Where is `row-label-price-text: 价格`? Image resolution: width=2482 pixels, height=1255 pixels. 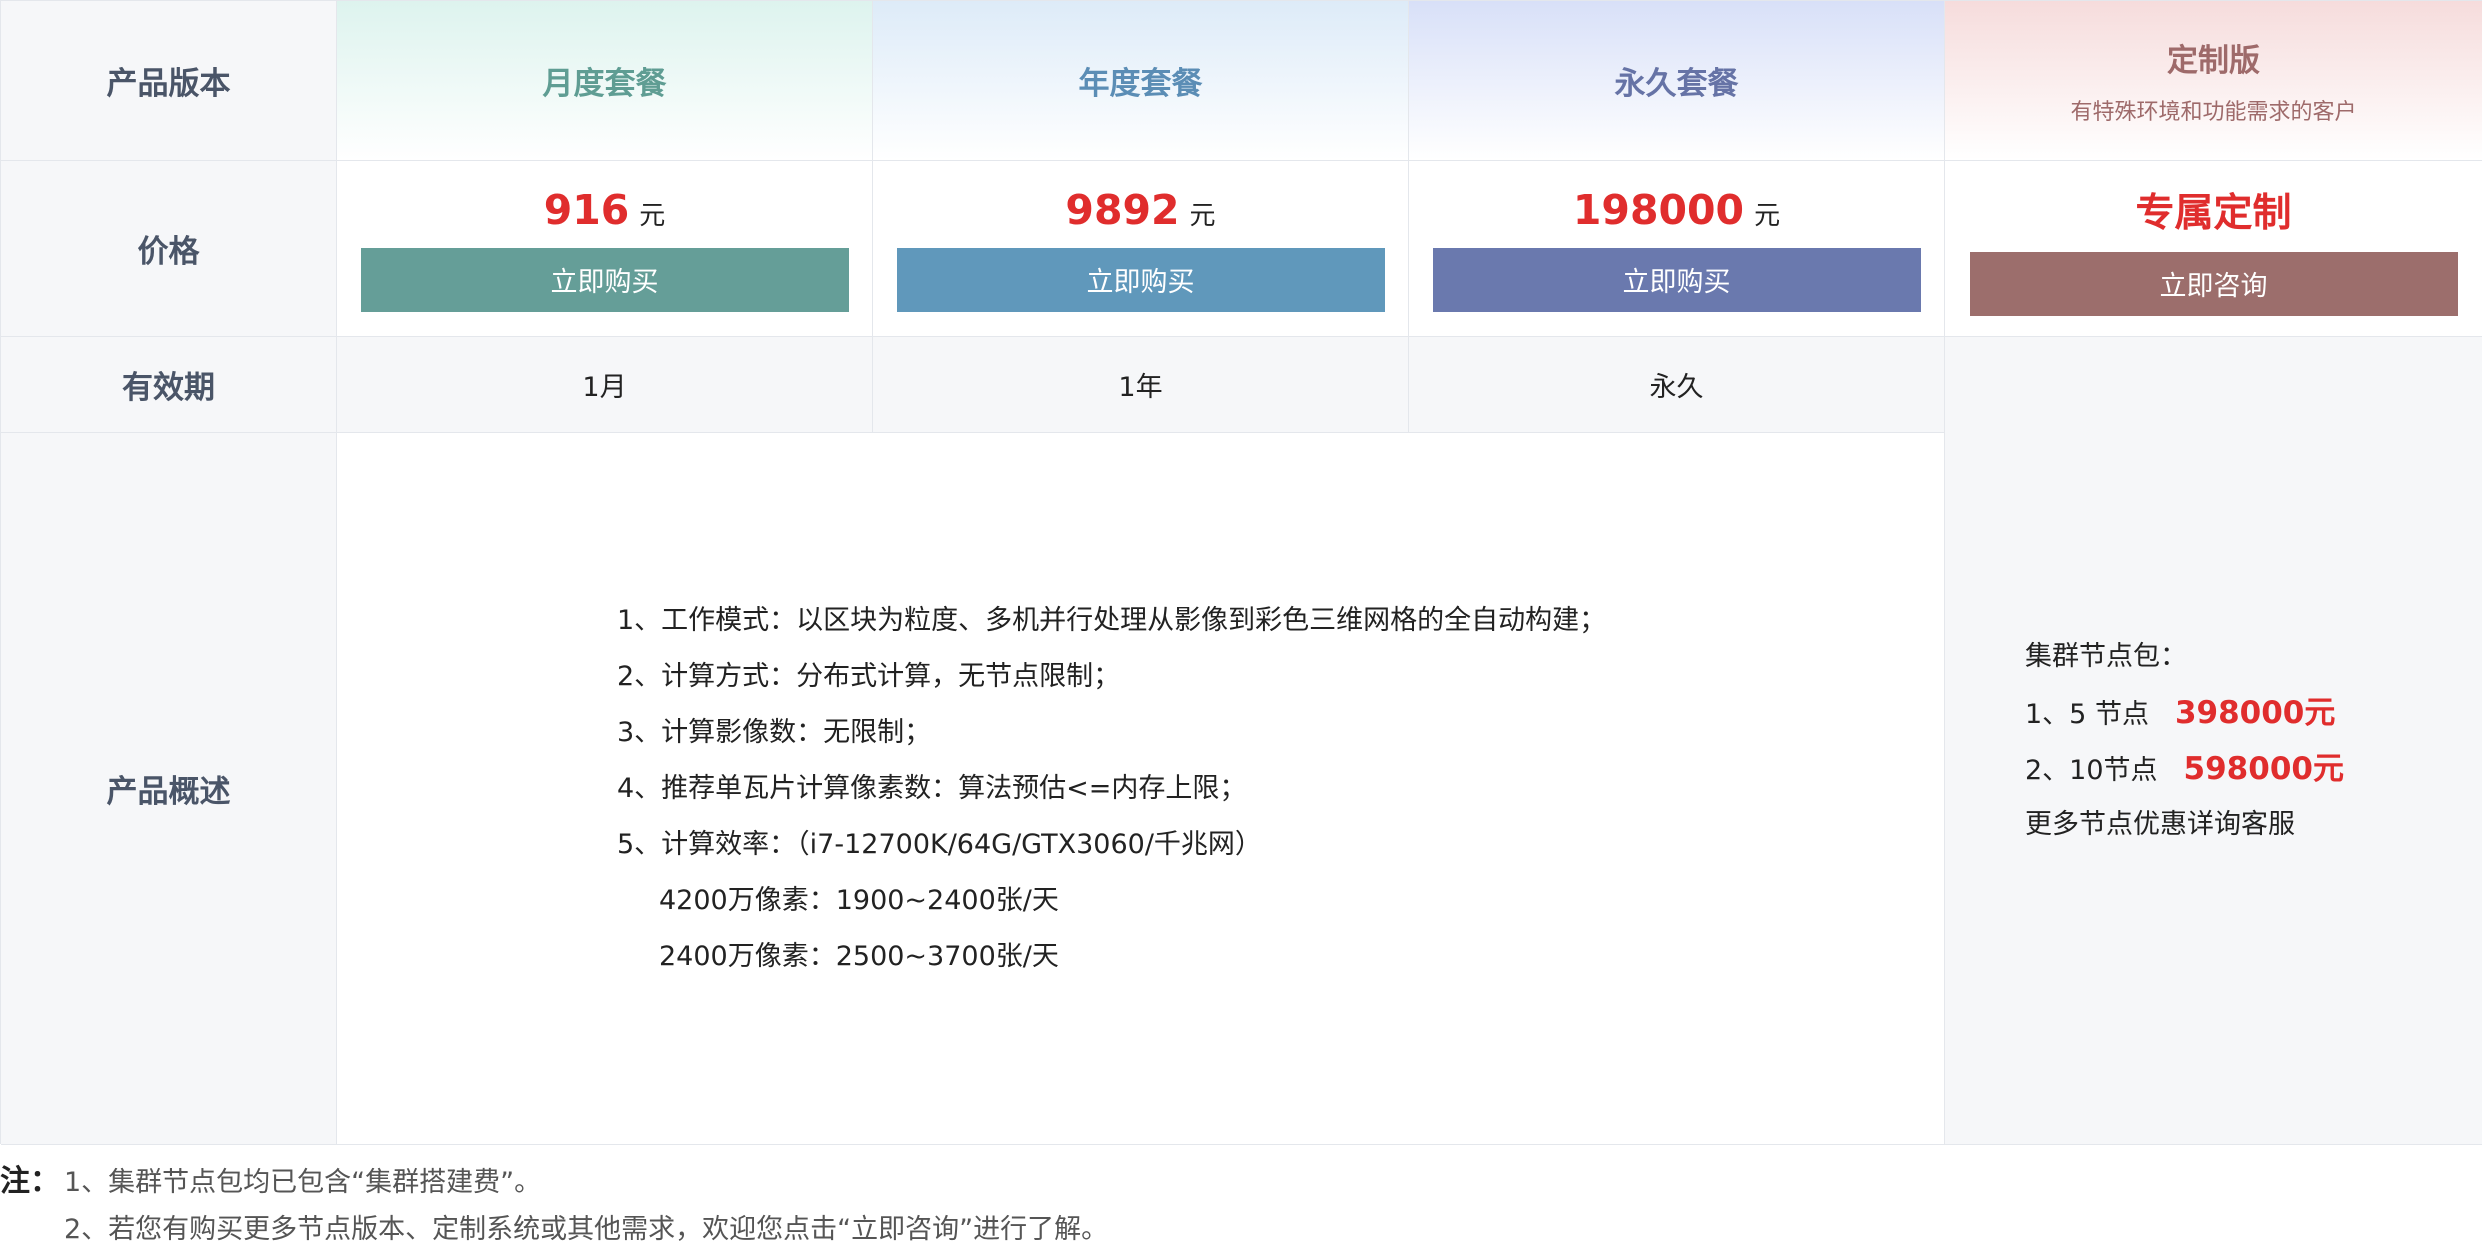
row-label-price-text: 价格 is located at coordinates (168, 252).